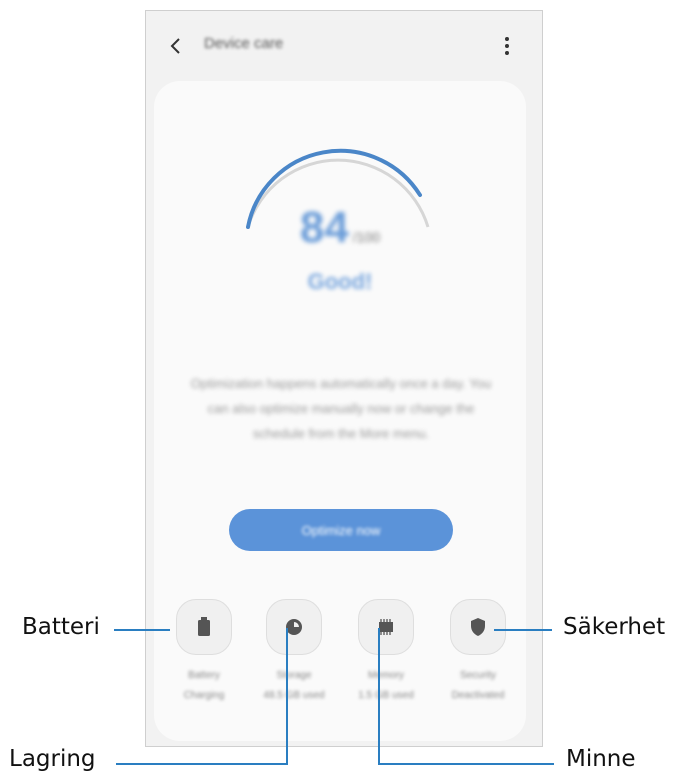  I want to click on leader-line-memory-horizontal, so click(467, 764).